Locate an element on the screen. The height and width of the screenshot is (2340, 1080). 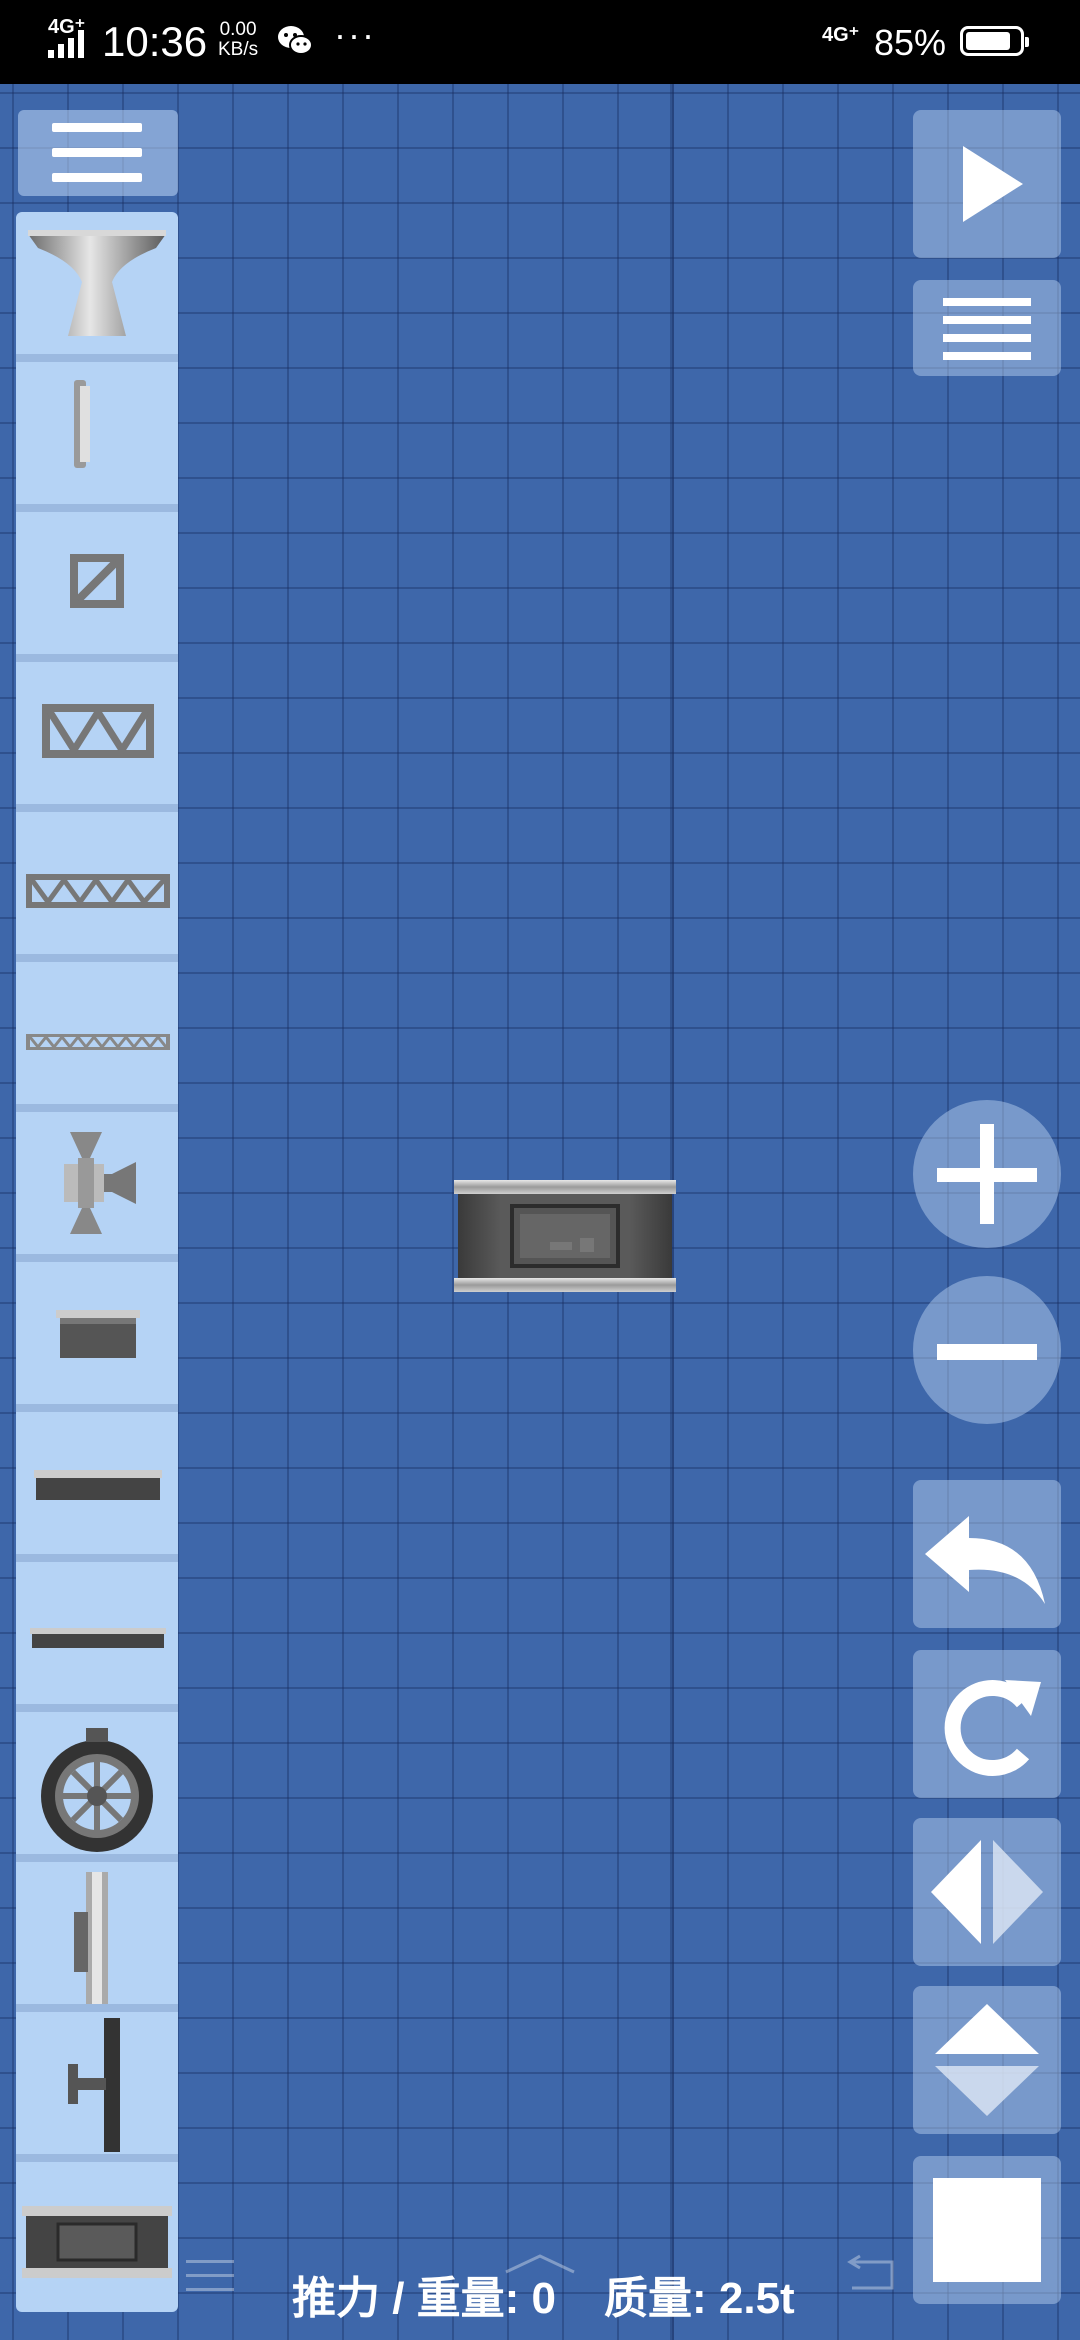
strut-arm-icon is located at coordinates (94, 2085).